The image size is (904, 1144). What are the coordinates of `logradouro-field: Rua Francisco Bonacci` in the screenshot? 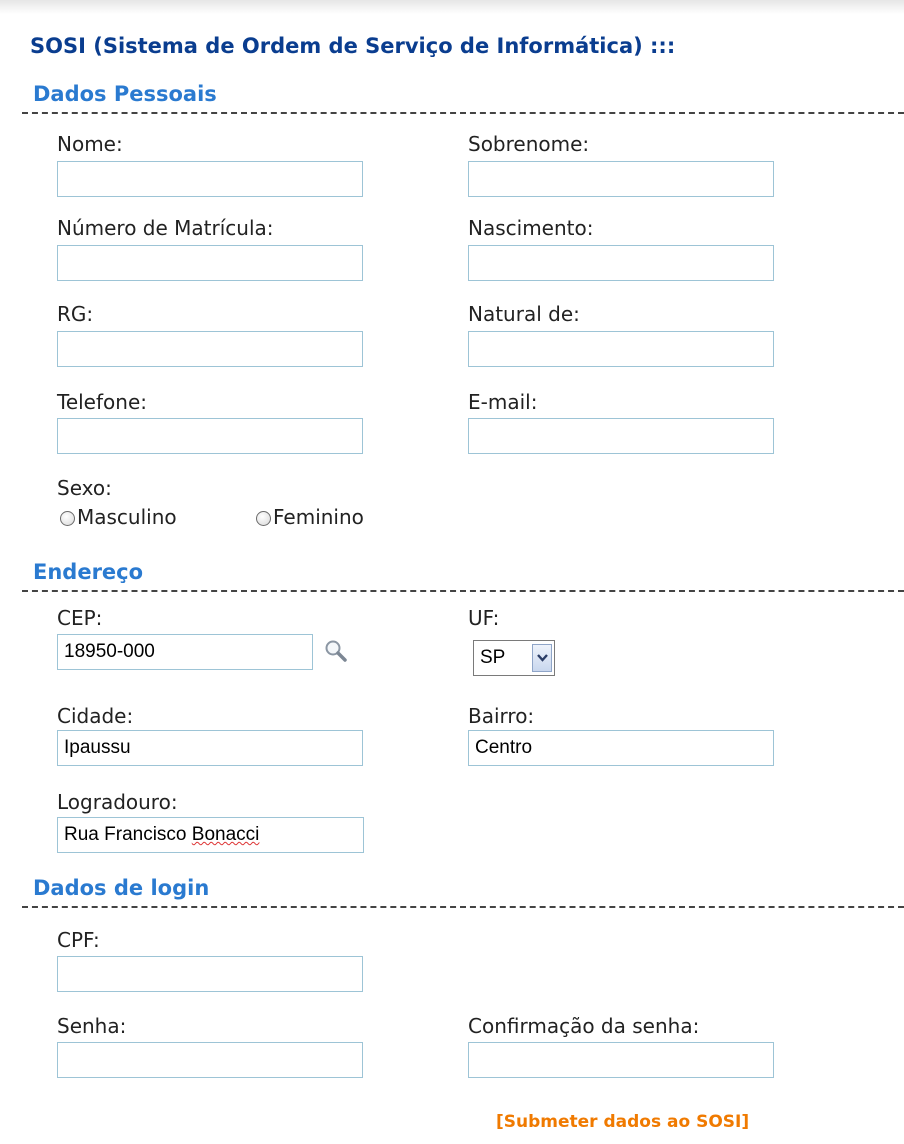 It's located at (210, 835).